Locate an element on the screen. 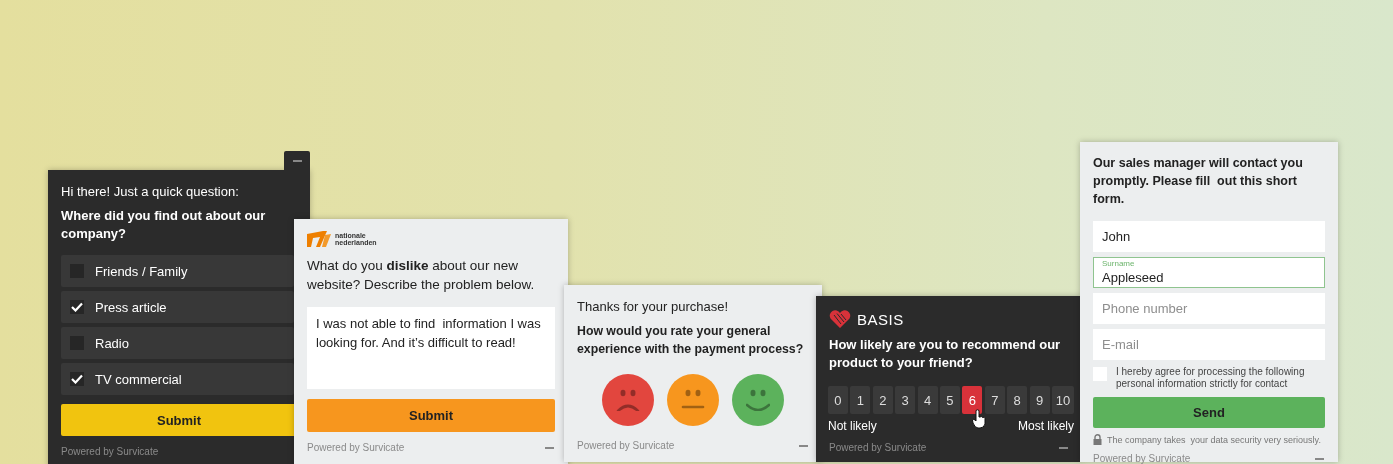 This screenshot has width=1393, height=464. floating-label: Surname is located at coordinates (1118, 263).